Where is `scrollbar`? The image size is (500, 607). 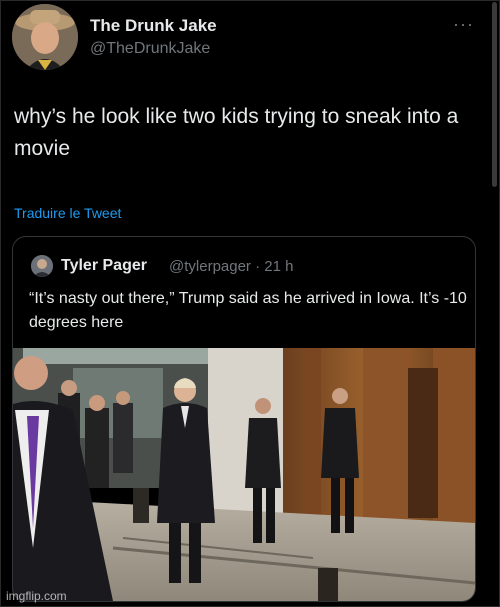 scrollbar is located at coordinates (494, 94).